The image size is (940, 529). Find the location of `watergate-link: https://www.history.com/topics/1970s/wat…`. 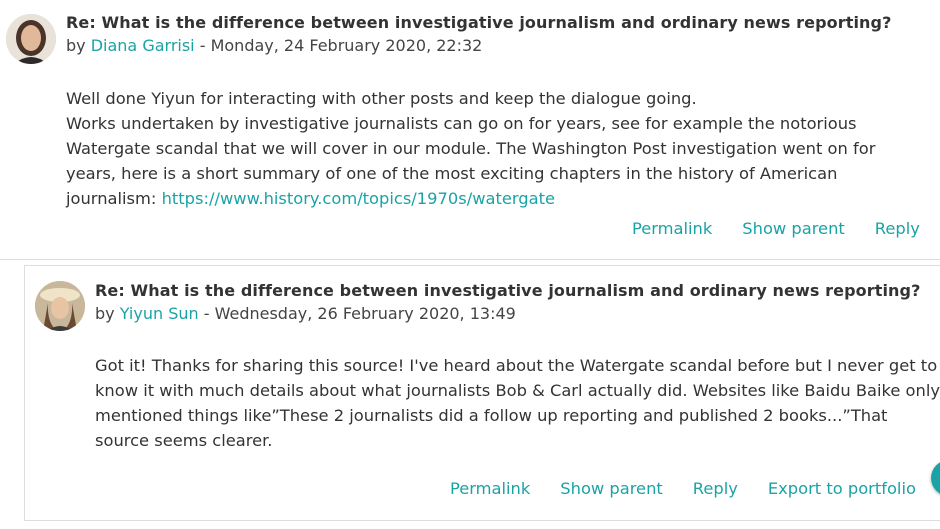

watergate-link: https://www.history.com/topics/1970s/wat… is located at coordinates (358, 198).